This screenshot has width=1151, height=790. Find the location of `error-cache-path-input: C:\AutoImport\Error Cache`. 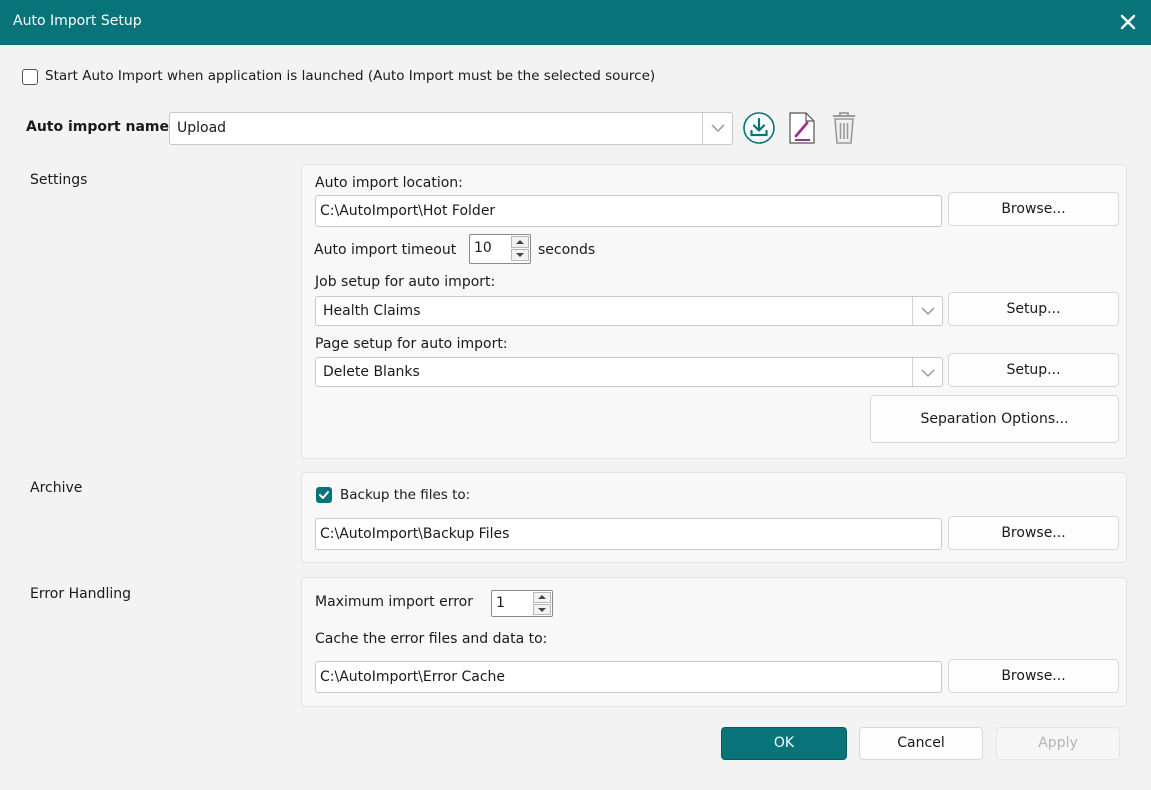

error-cache-path-input: C:\AutoImport\Error Cache is located at coordinates (628, 677).